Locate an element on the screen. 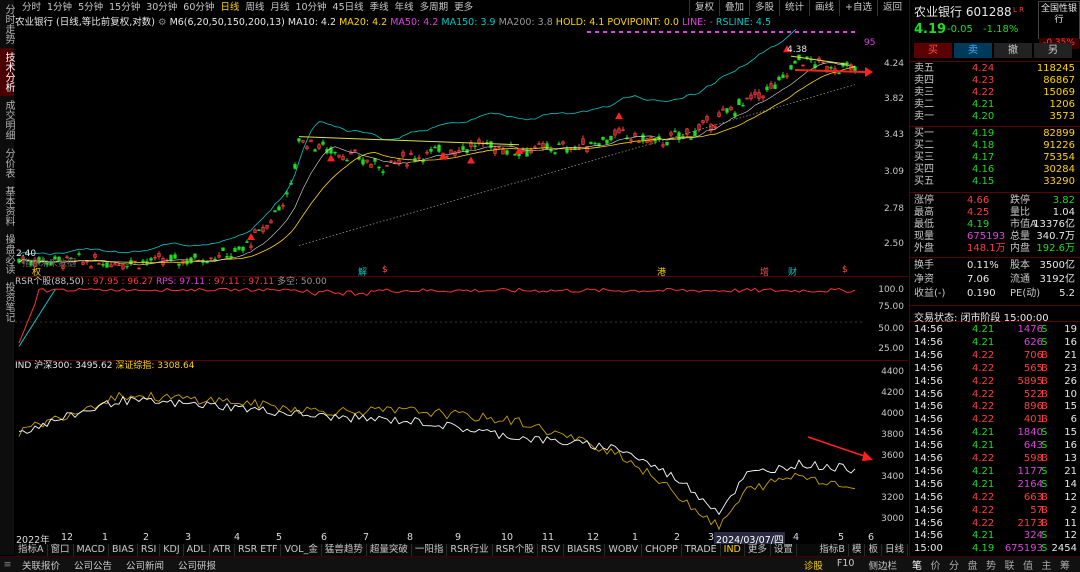  bid-row: 买三 4.17 75354 is located at coordinates (995, 158).